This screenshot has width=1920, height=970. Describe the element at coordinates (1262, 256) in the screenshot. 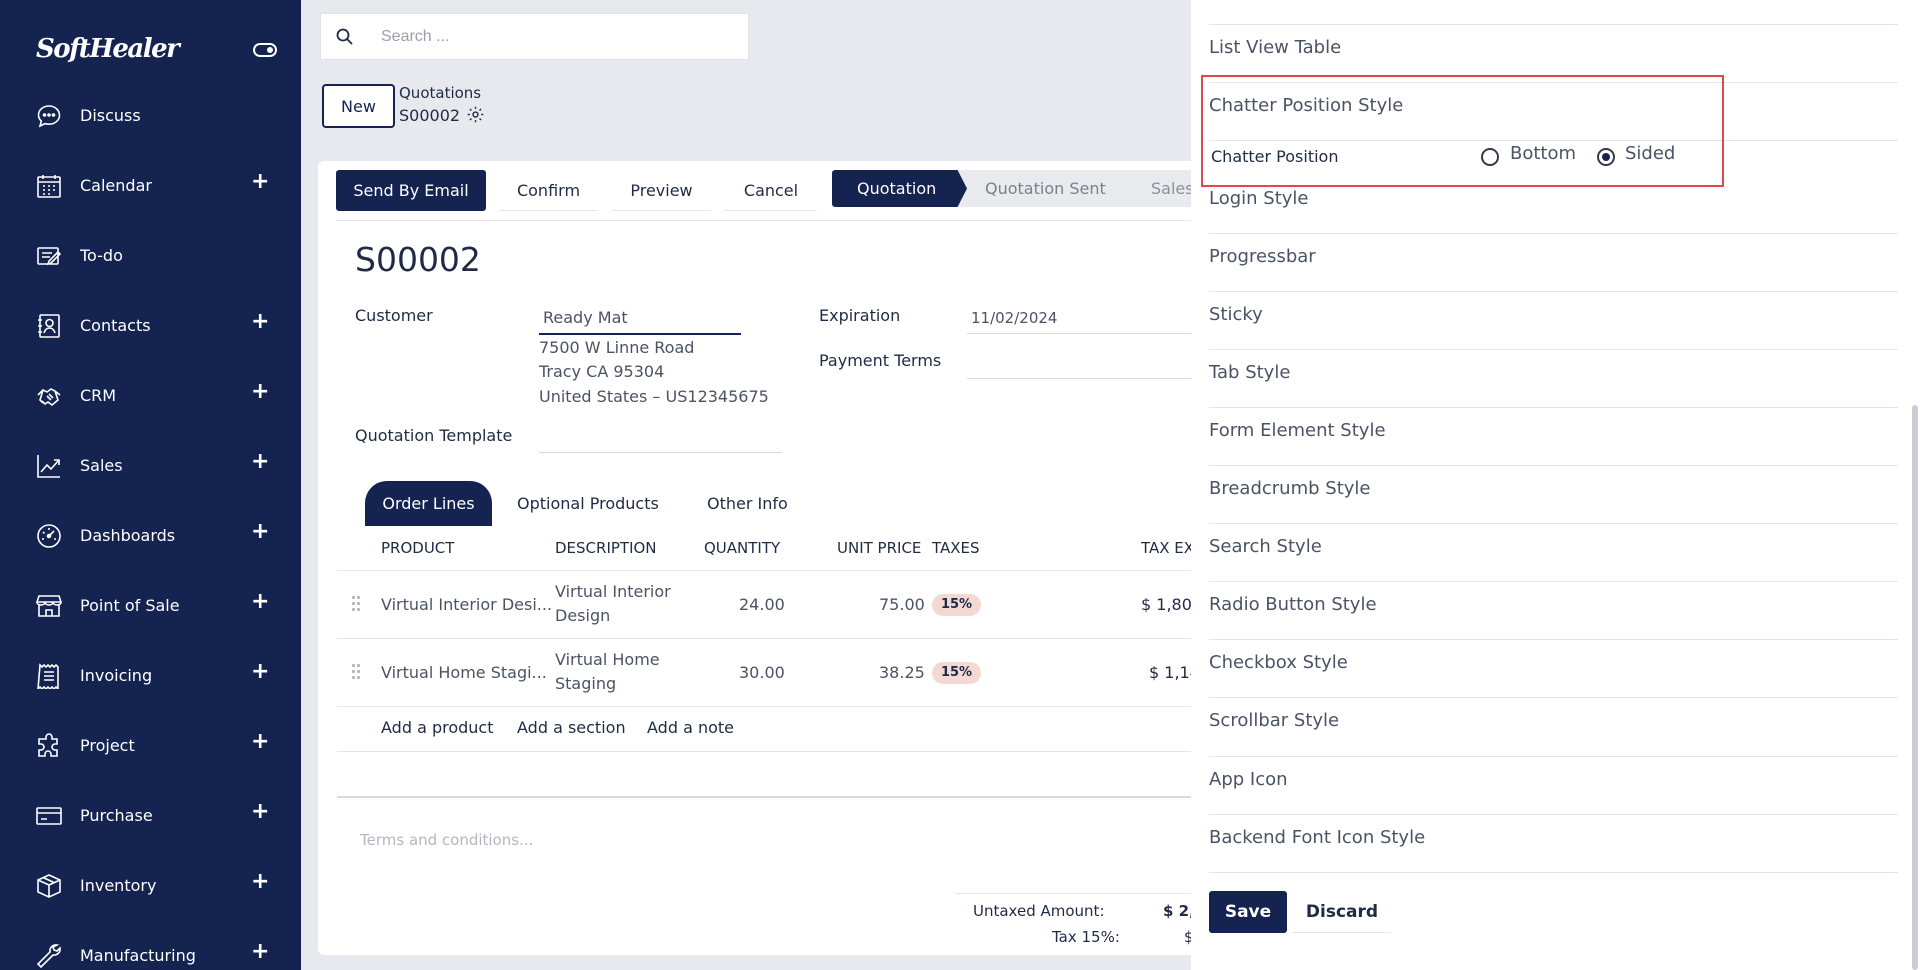

I see `section-progressbar: Progressbar` at that location.